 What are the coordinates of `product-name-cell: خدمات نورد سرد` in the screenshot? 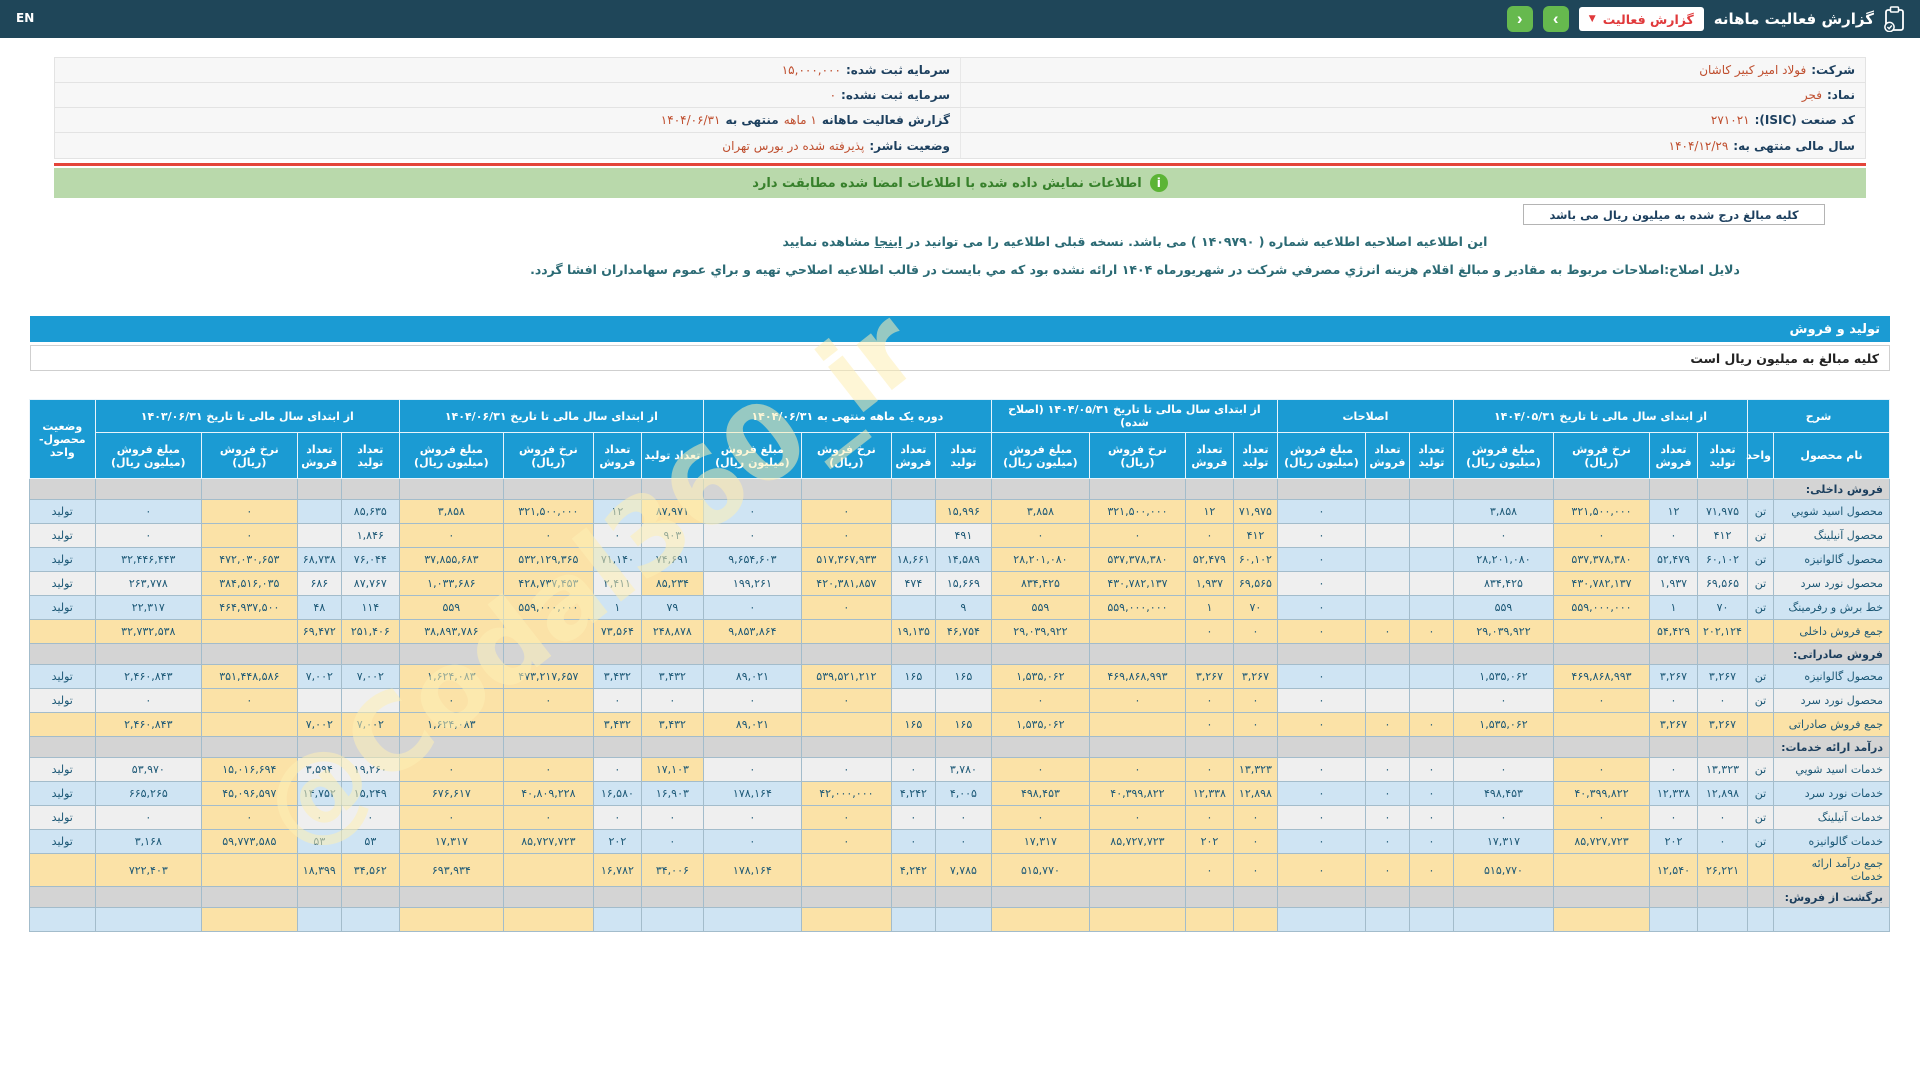 It's located at (1831, 793).